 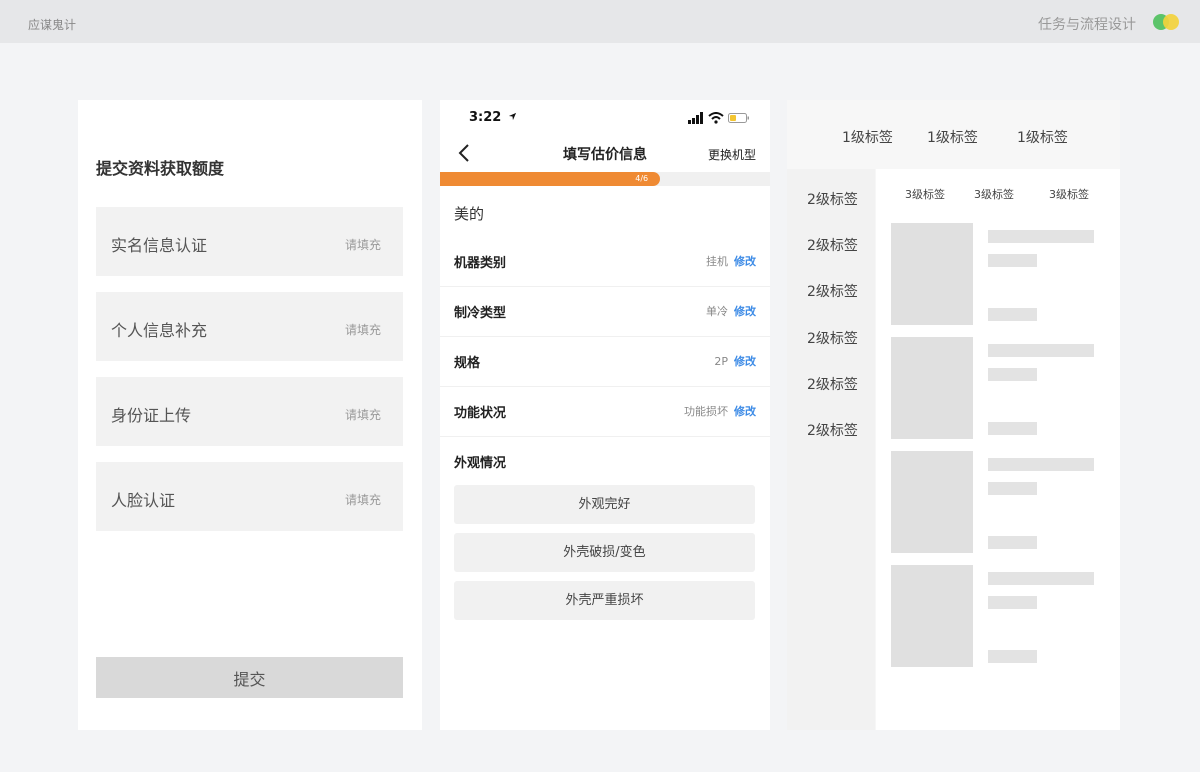 I want to click on field-face-auth: 人脸认证 请填充, so click(x=249, y=496).